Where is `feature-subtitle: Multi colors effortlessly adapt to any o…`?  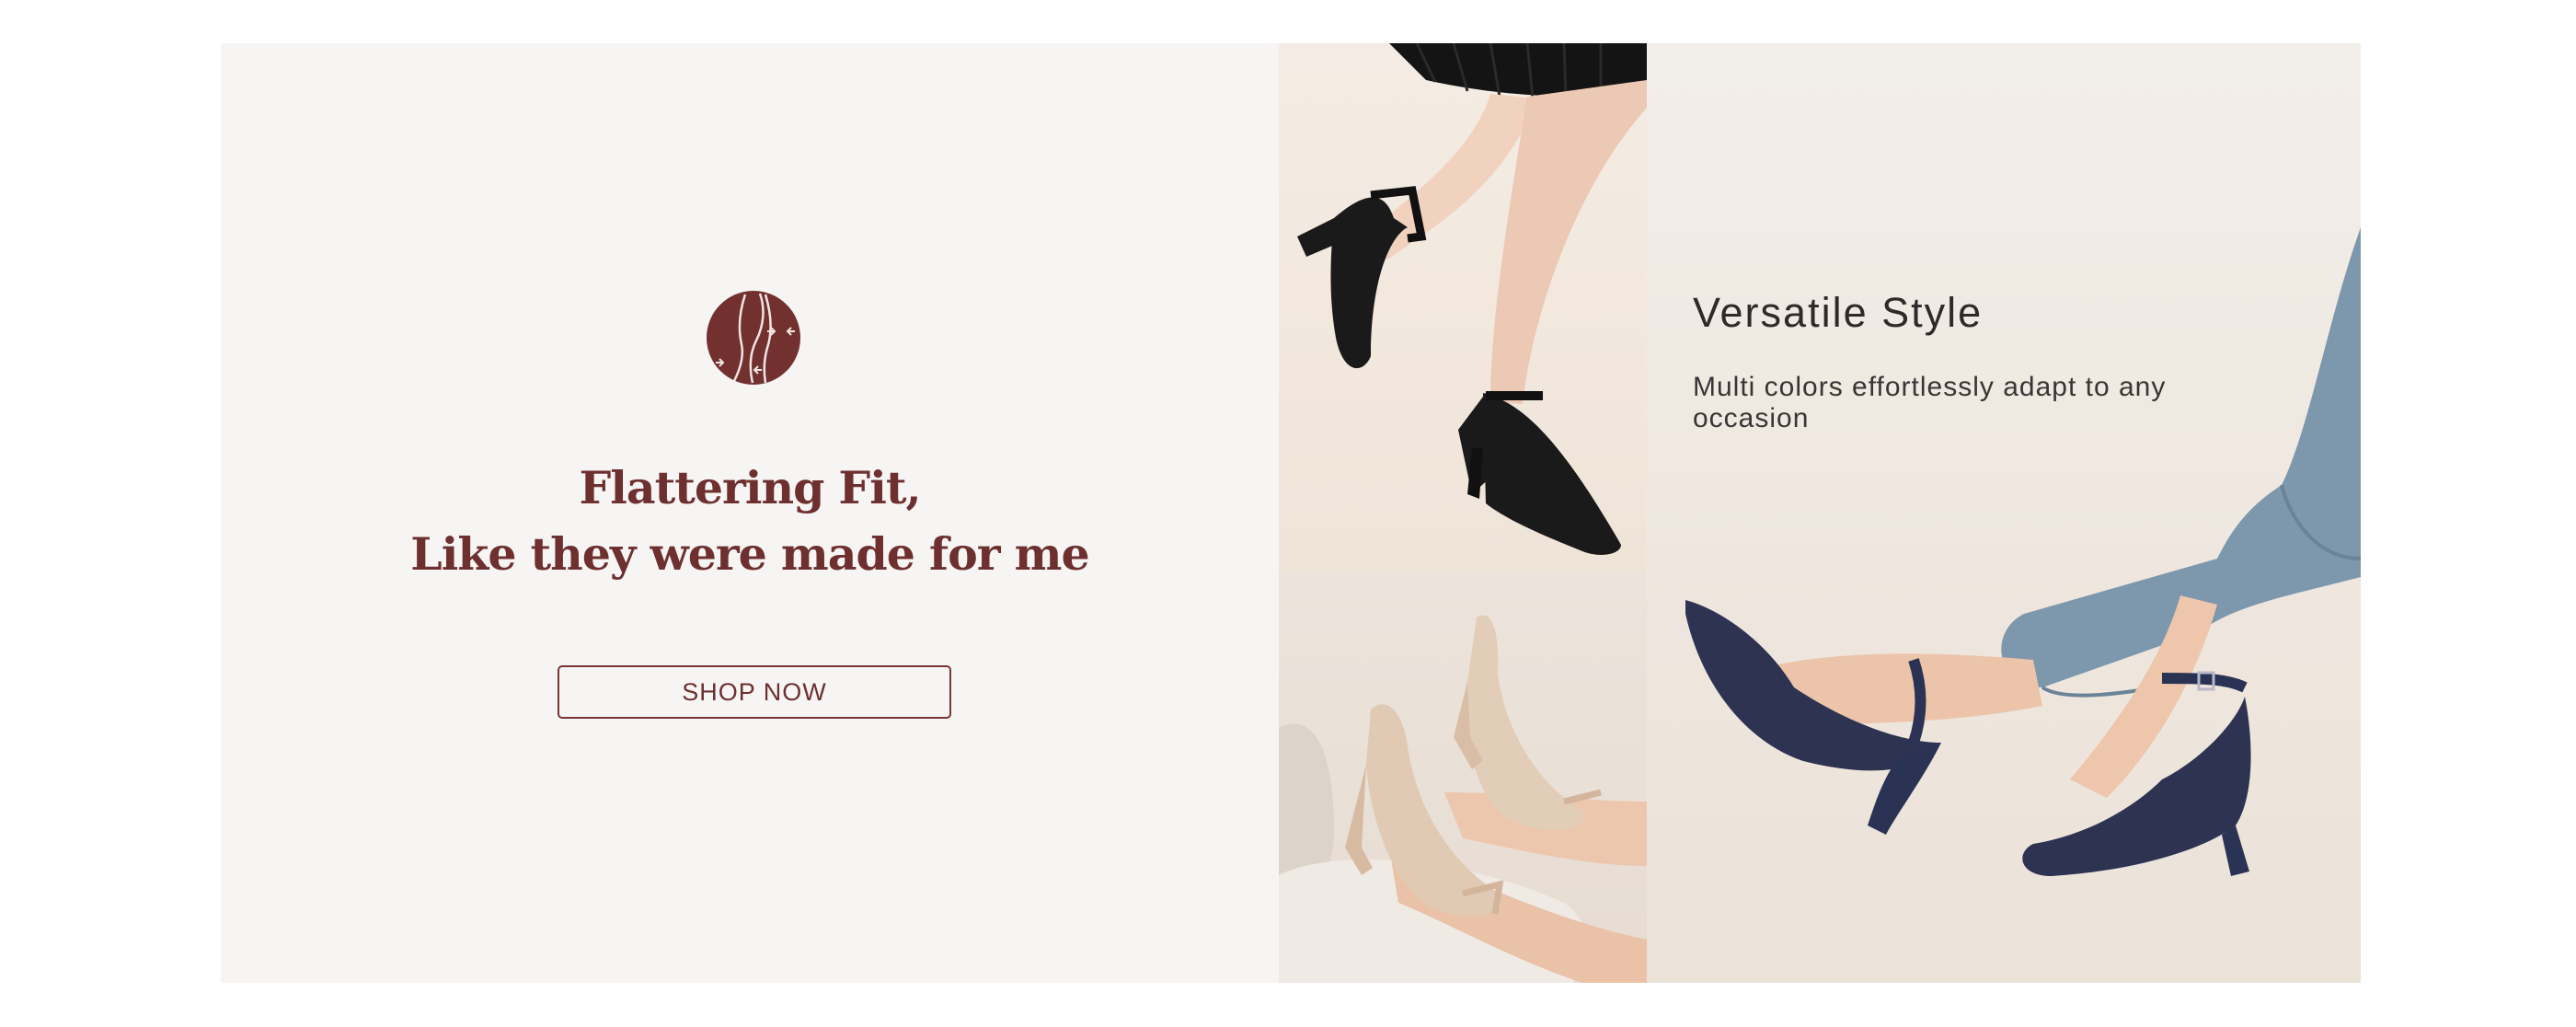 feature-subtitle: Multi colors effortlessly adapt to any o… is located at coordinates (1930, 403).